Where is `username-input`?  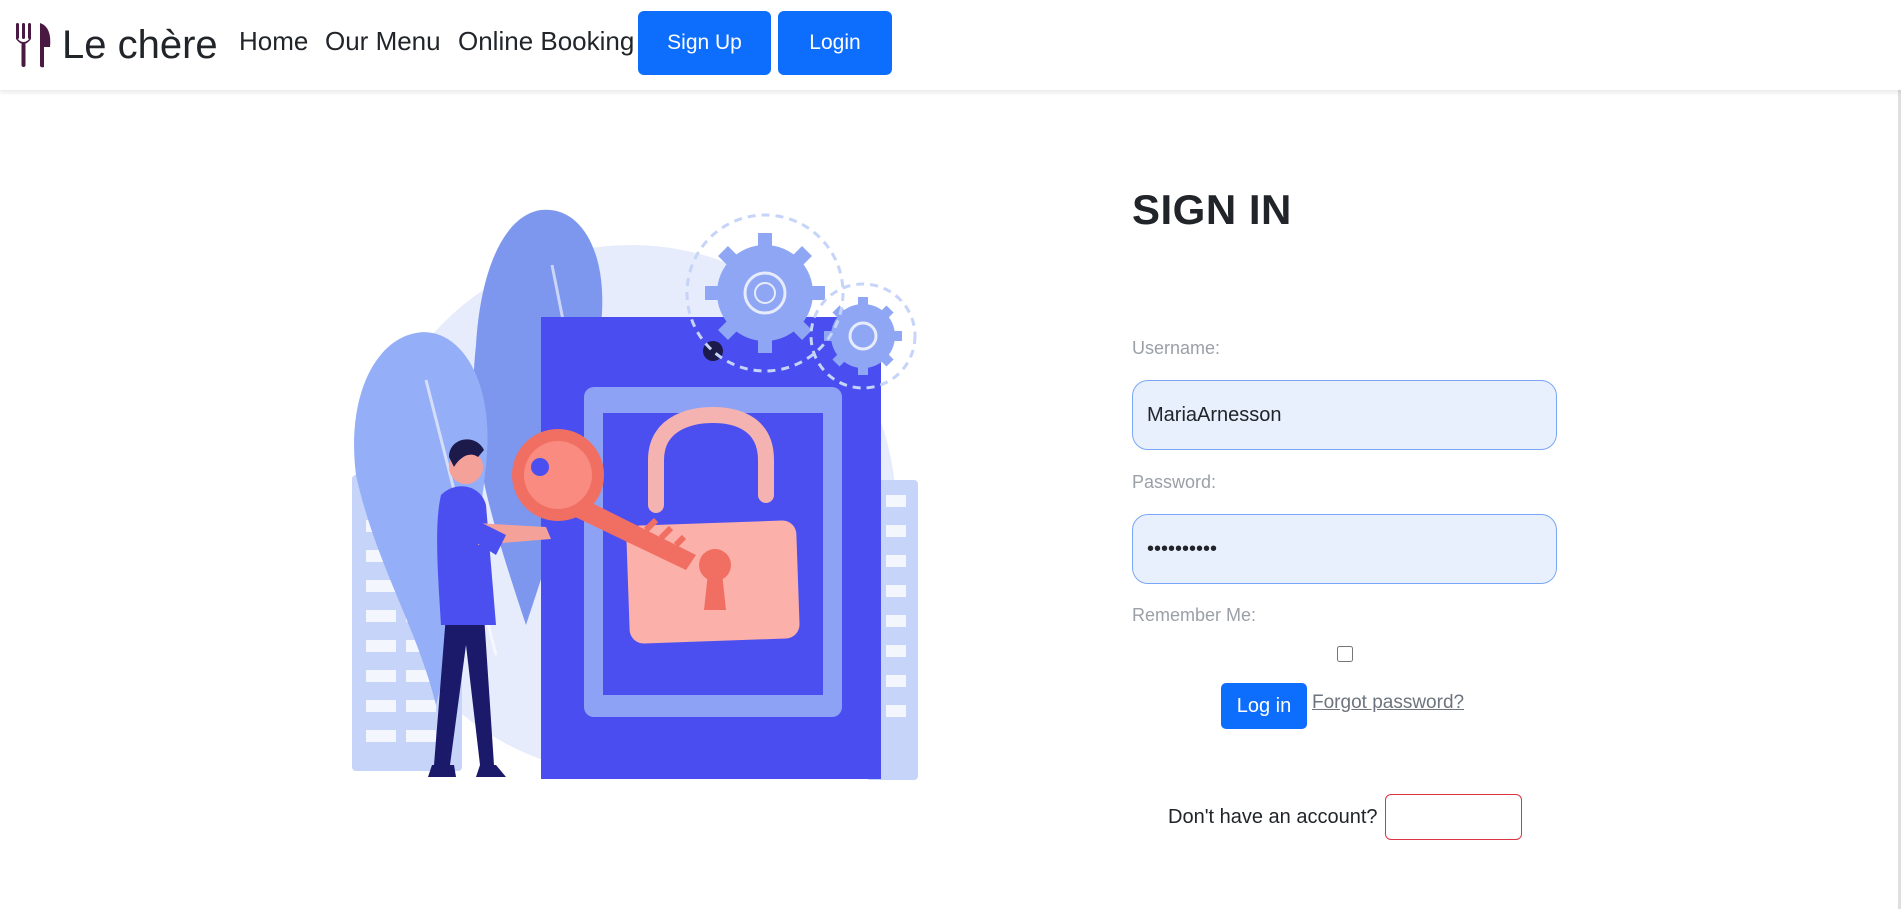
username-input is located at coordinates (1344, 415).